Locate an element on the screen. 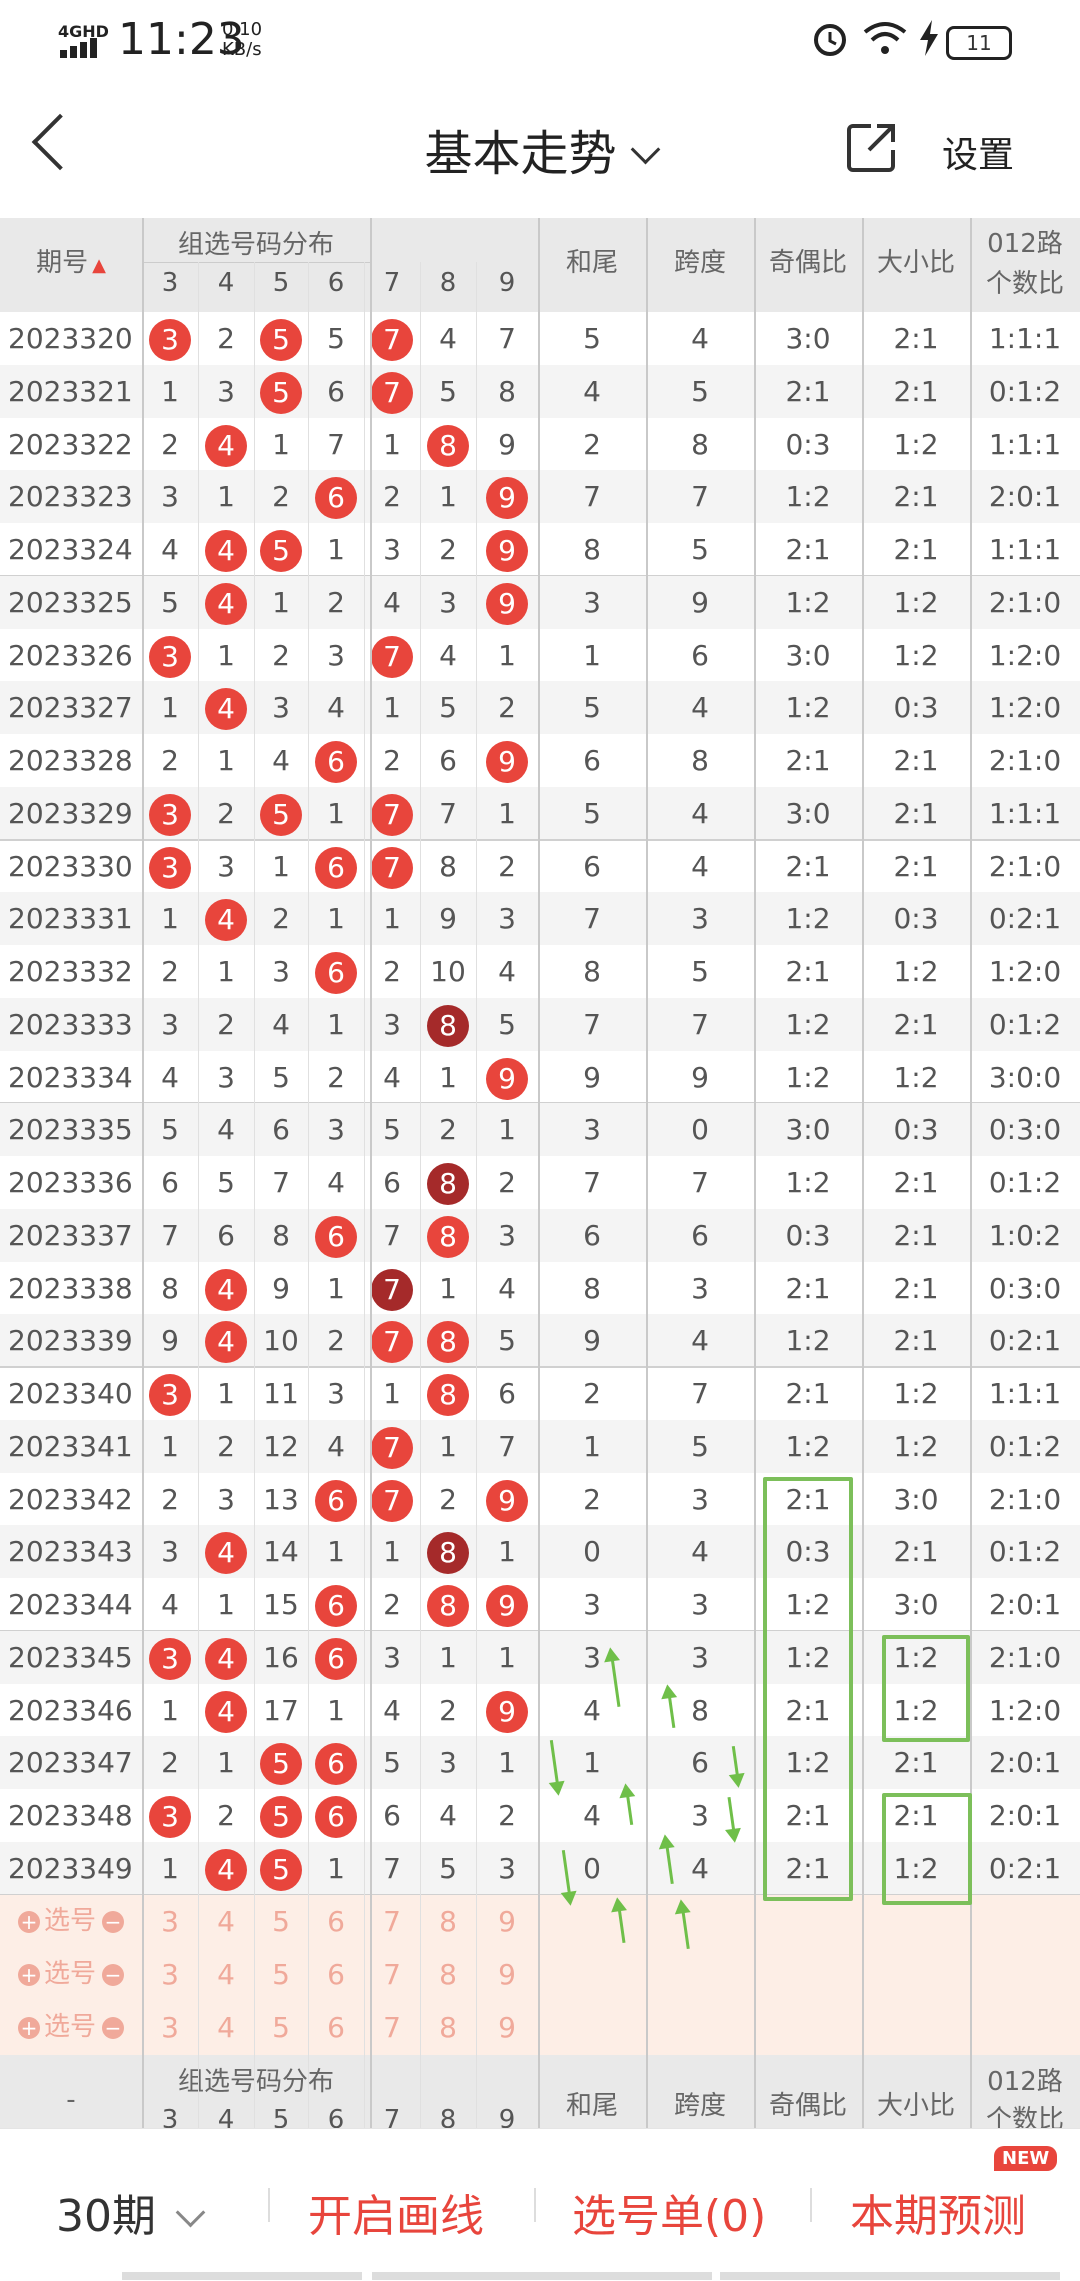 Image resolution: width=1080 pixels, height=2281 pixels. digit-cell: 10 is located at coordinates (281, 1341).